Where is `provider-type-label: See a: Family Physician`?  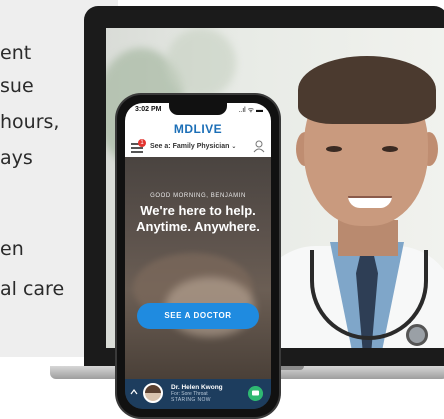 provider-type-label: See a: Family Physician is located at coordinates (190, 146).